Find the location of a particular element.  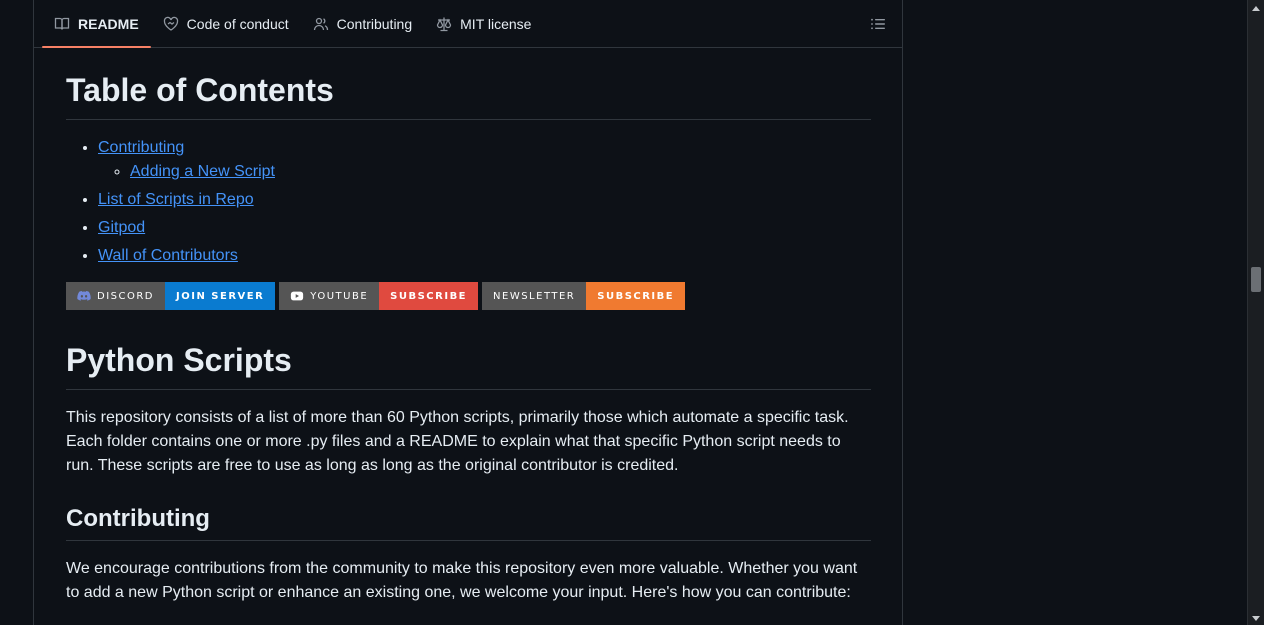

contributing-heading: Contributing is located at coordinates (468, 522).